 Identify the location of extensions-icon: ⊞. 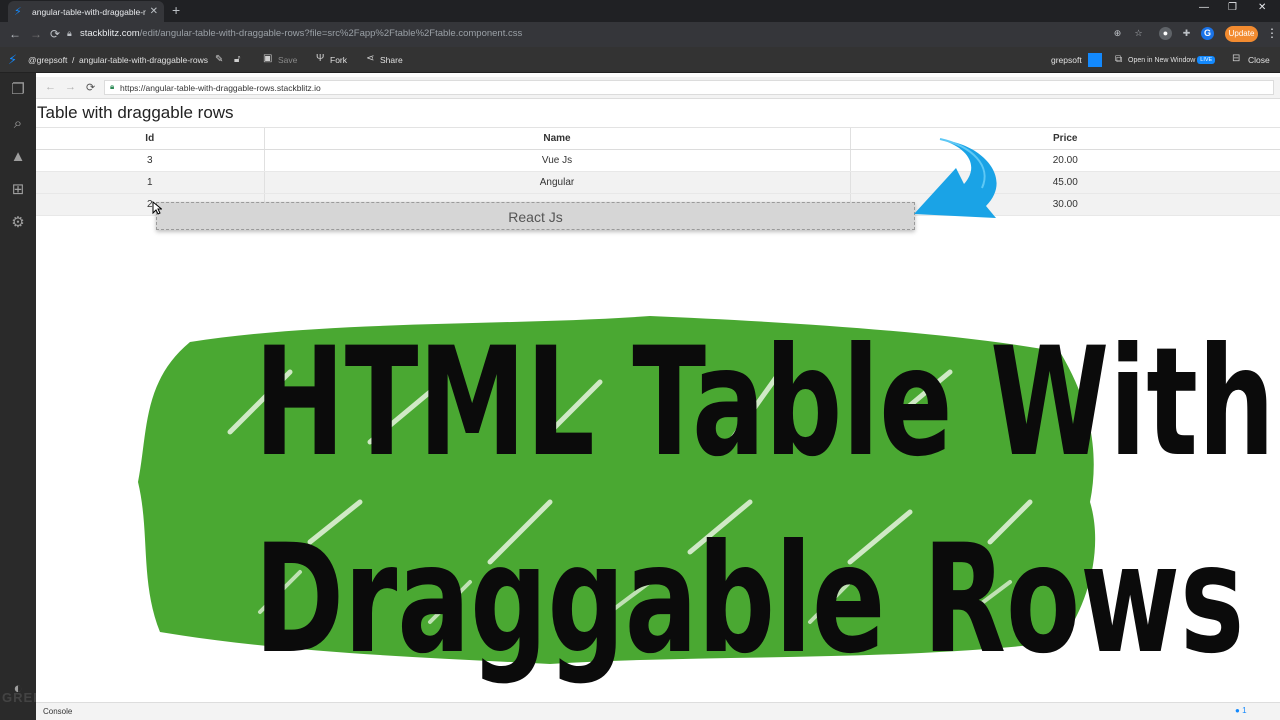
(18, 190).